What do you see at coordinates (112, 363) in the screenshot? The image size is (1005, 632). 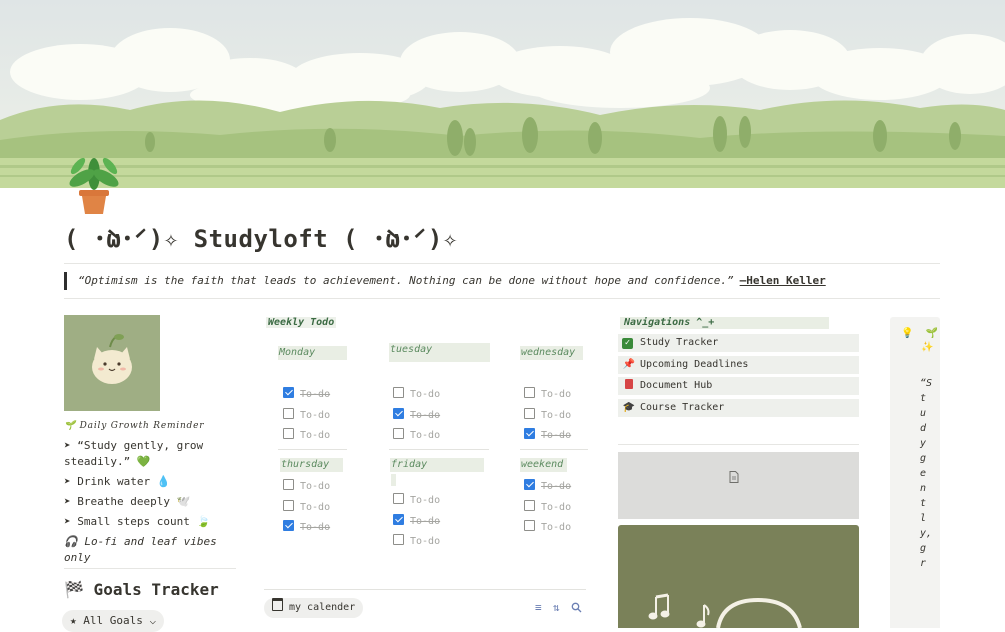 I see `cat-image` at bounding box center [112, 363].